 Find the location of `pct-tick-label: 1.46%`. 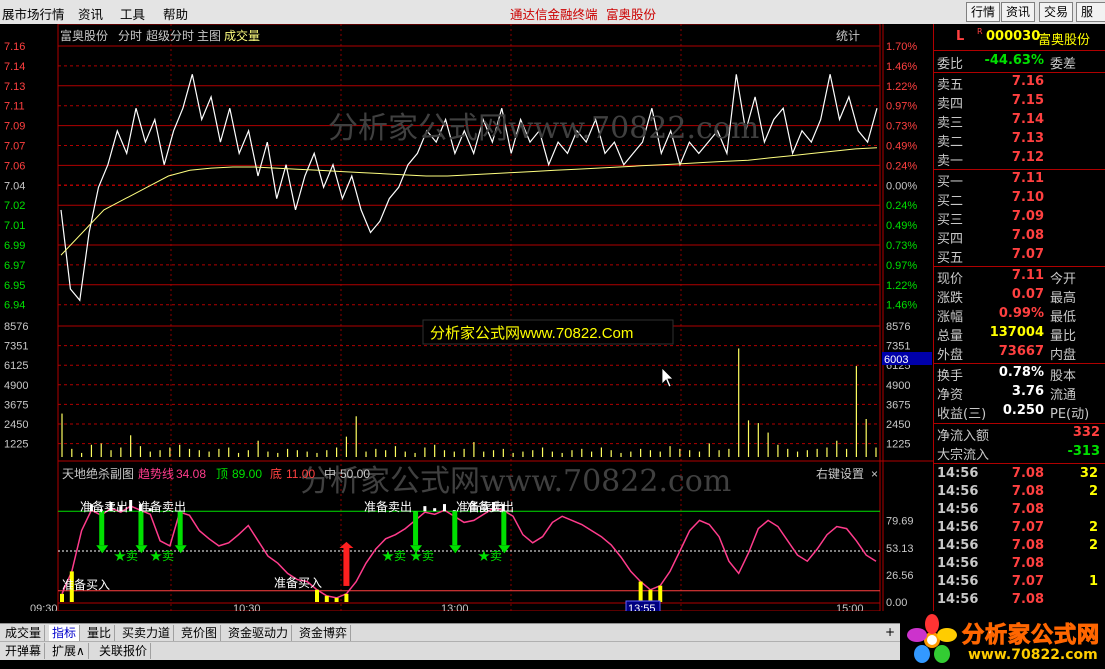

pct-tick-label: 1.46% is located at coordinates (901, 306).